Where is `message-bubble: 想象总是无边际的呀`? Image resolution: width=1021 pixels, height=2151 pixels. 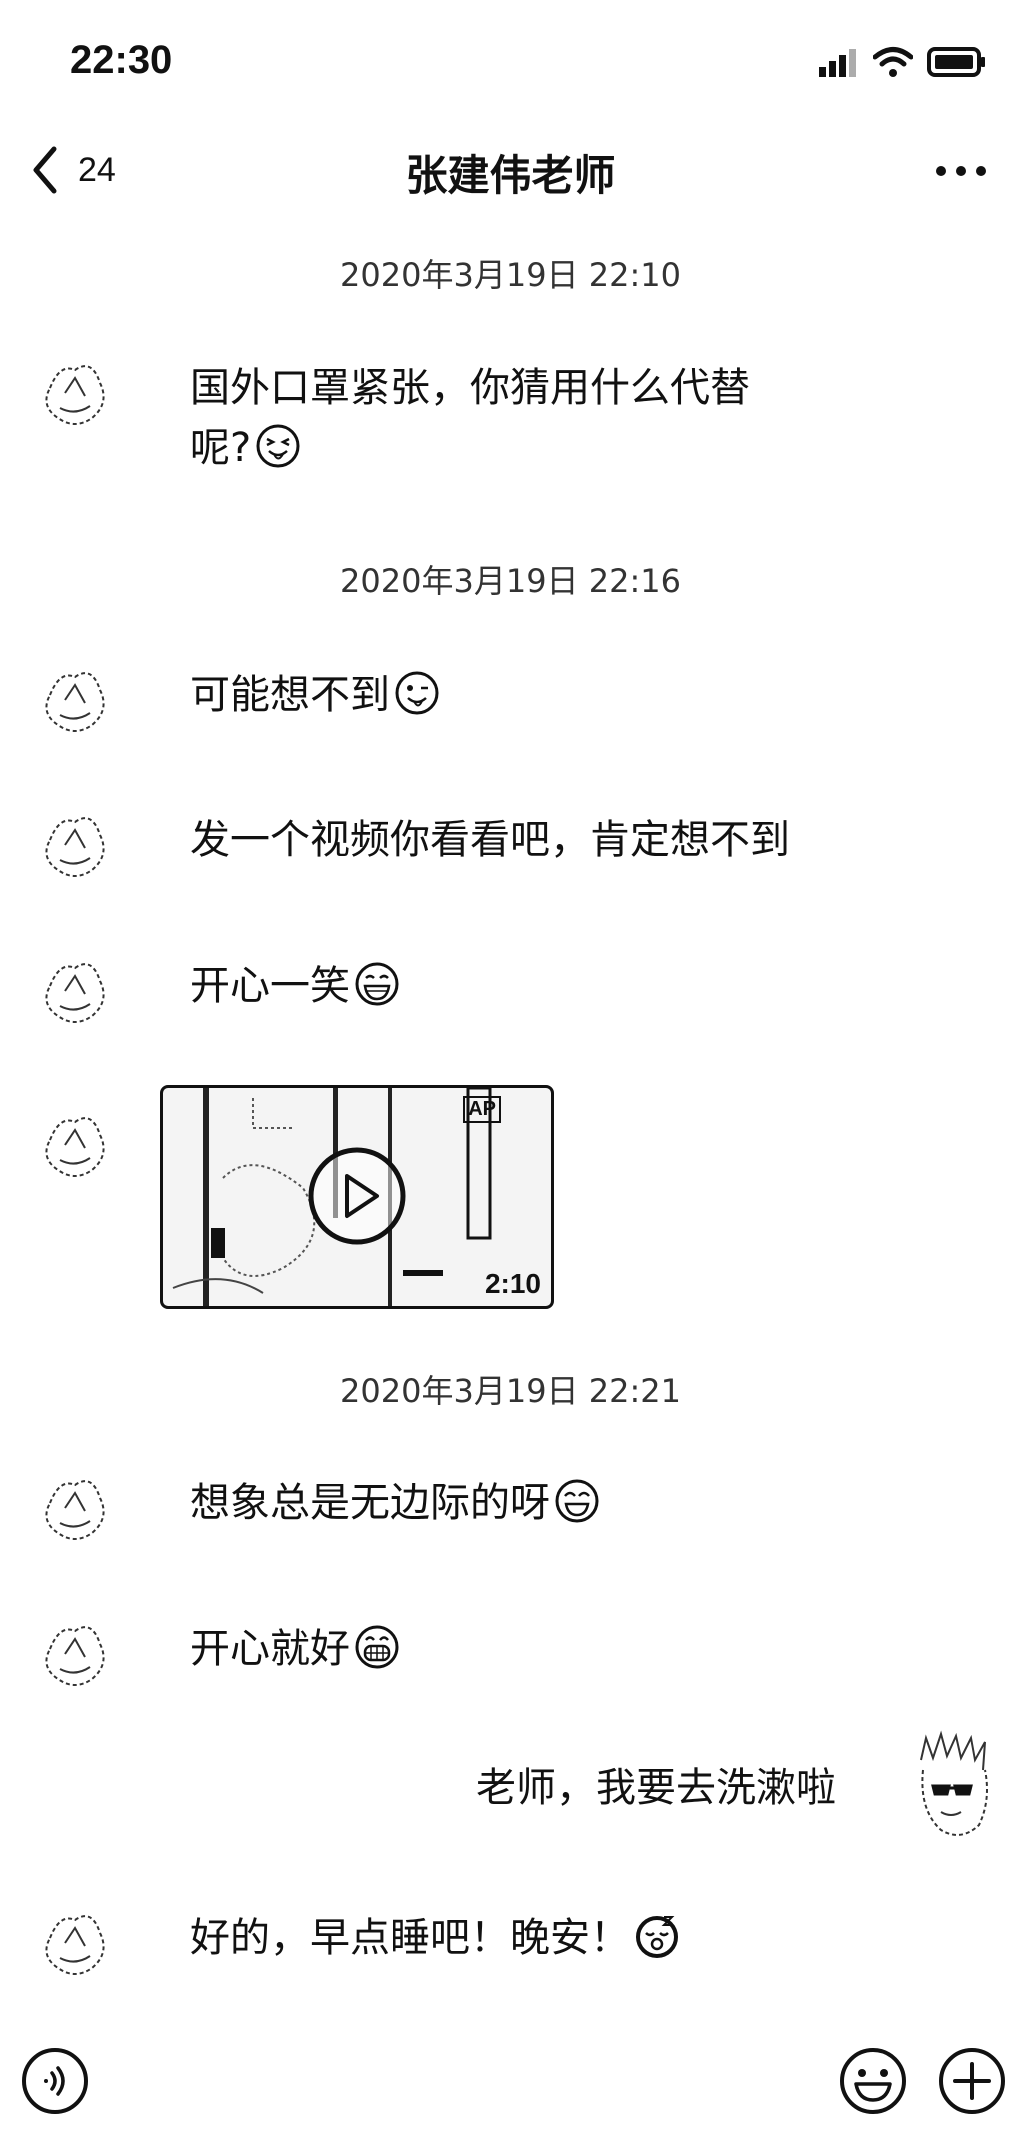
message-bubble: 想象总是无边际的呀 is located at coordinates (395, 1503).